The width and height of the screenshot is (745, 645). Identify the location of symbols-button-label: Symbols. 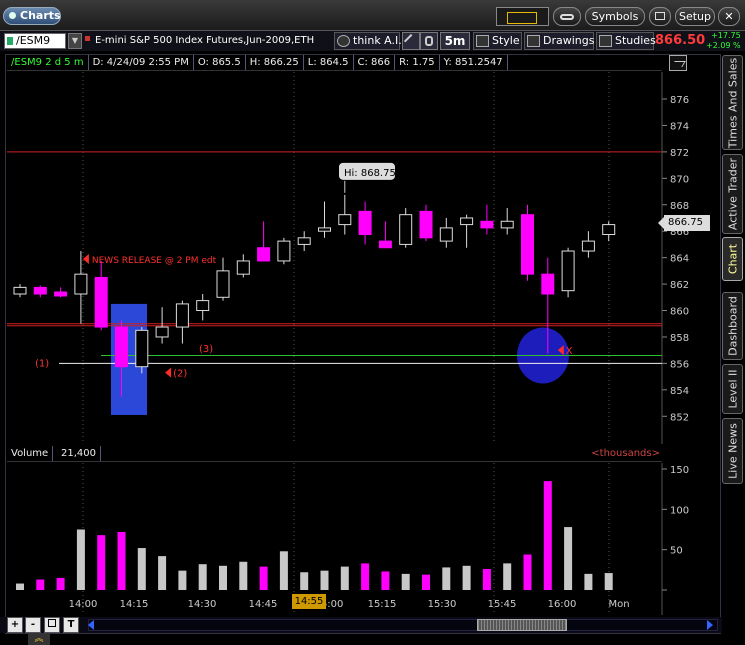
(615, 16).